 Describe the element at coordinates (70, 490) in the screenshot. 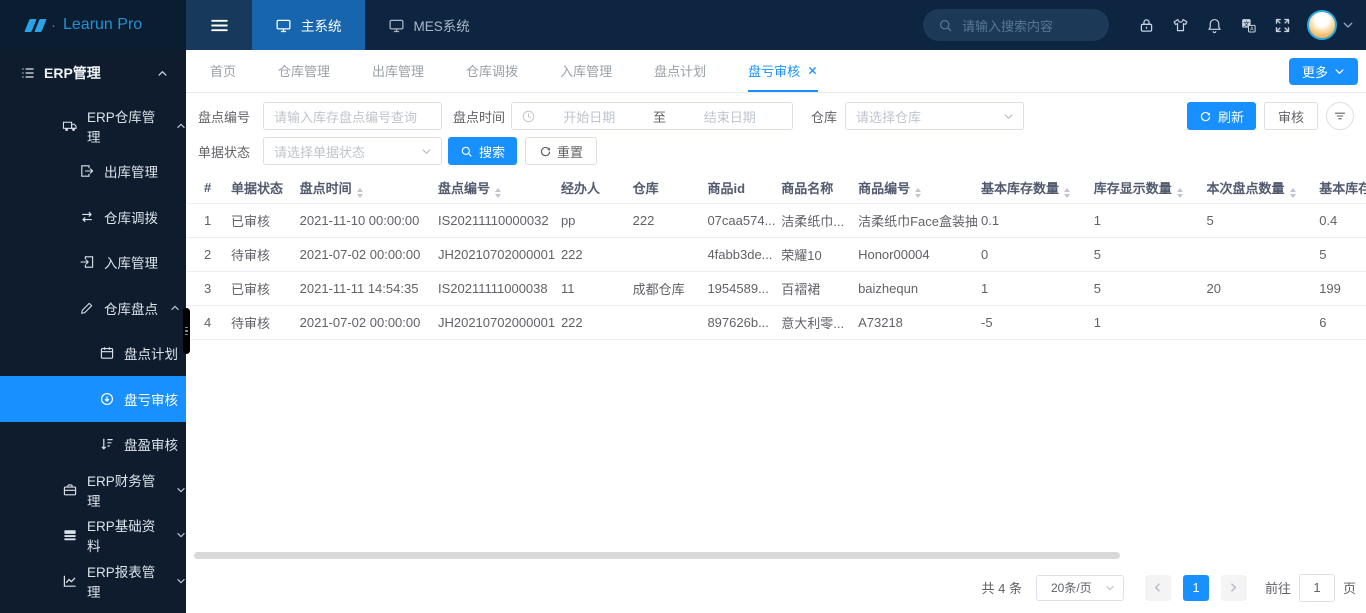

I see `briefcase-icon` at that location.